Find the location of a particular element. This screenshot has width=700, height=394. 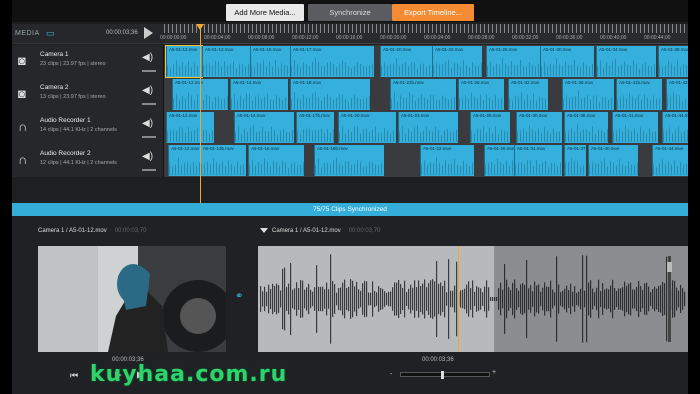

zoom-slider-thumb is located at coordinates (442, 375).